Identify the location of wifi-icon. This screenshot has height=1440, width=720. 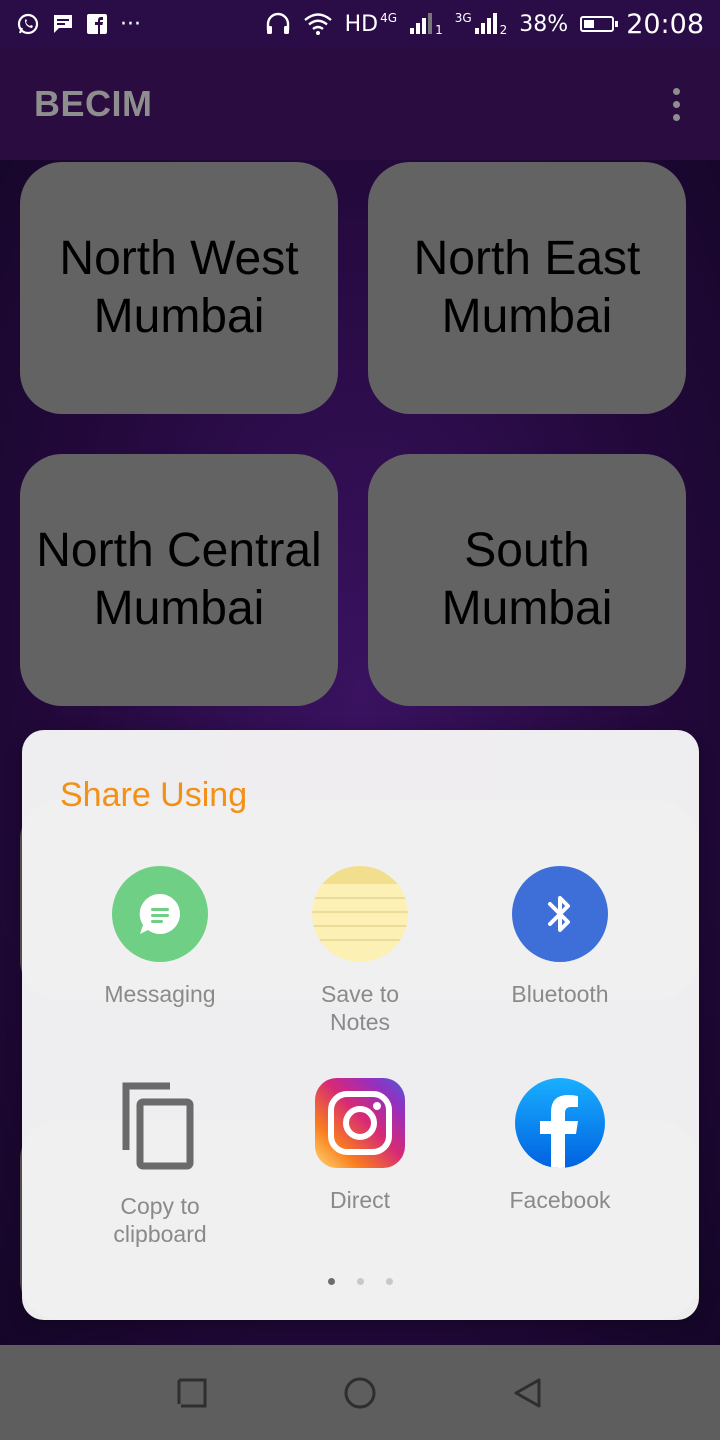
(318, 24).